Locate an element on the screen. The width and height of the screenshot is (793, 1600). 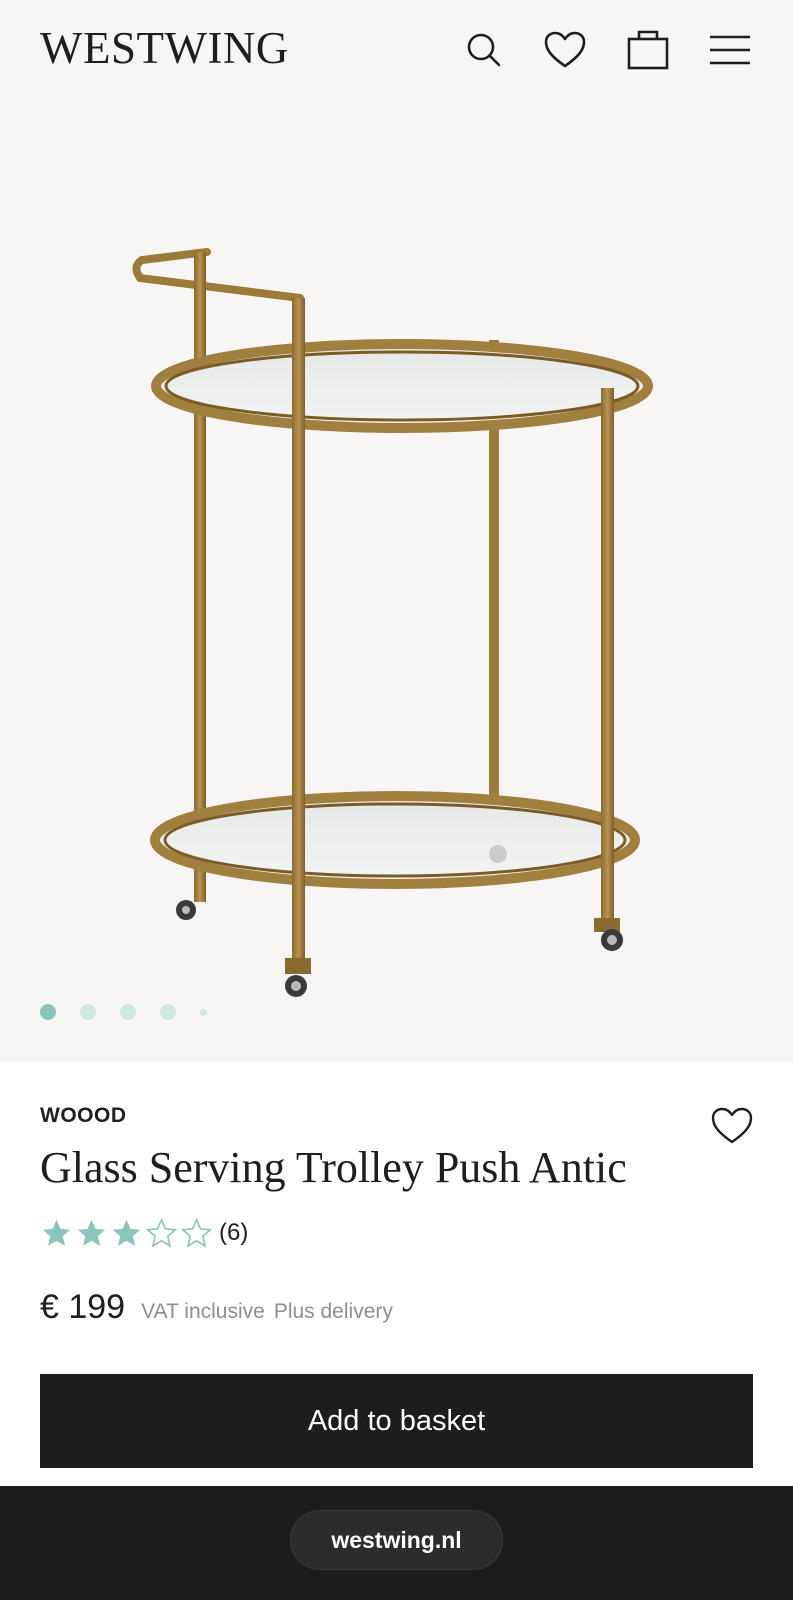
search-icon is located at coordinates (484, 50).